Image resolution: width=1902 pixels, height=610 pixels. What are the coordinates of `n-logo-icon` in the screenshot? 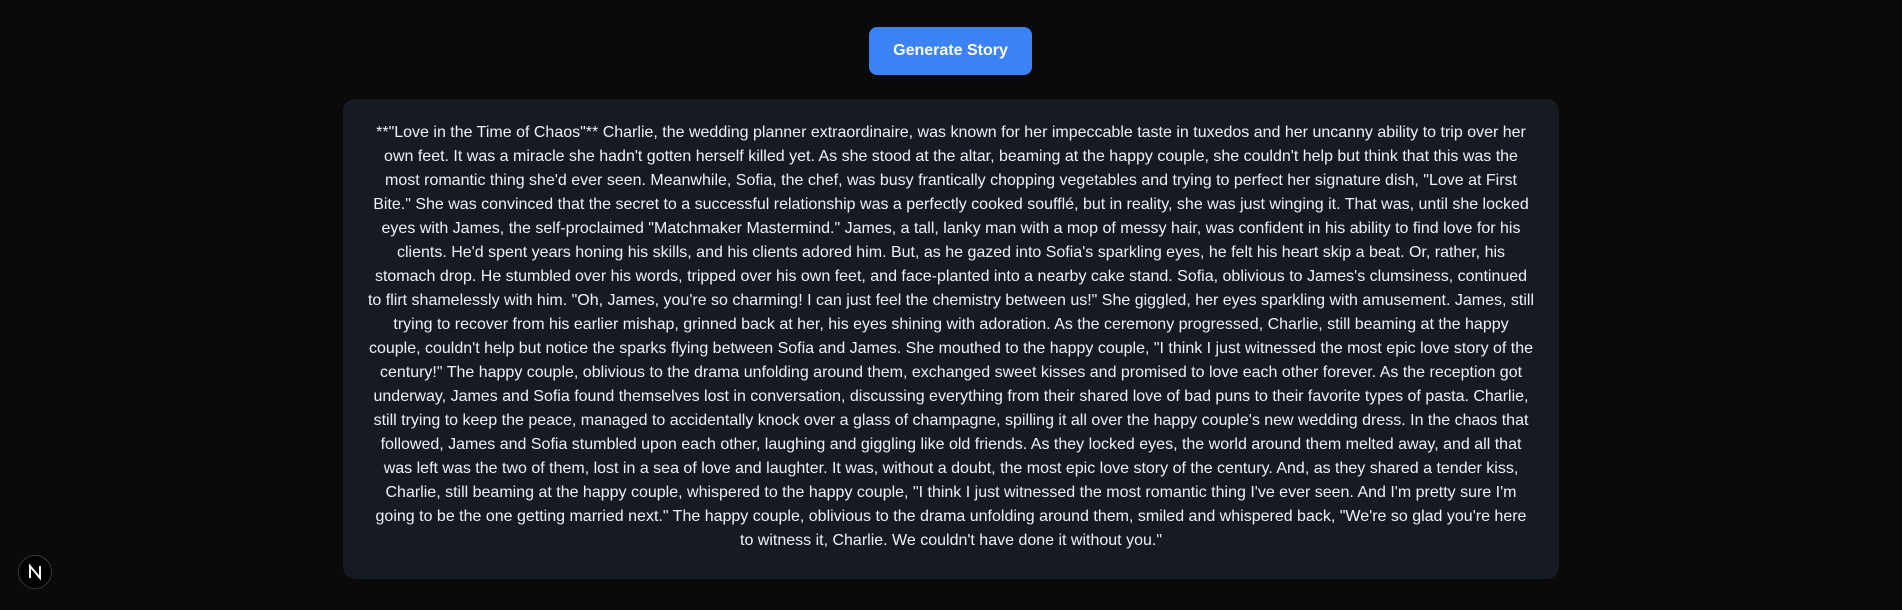 It's located at (35, 572).